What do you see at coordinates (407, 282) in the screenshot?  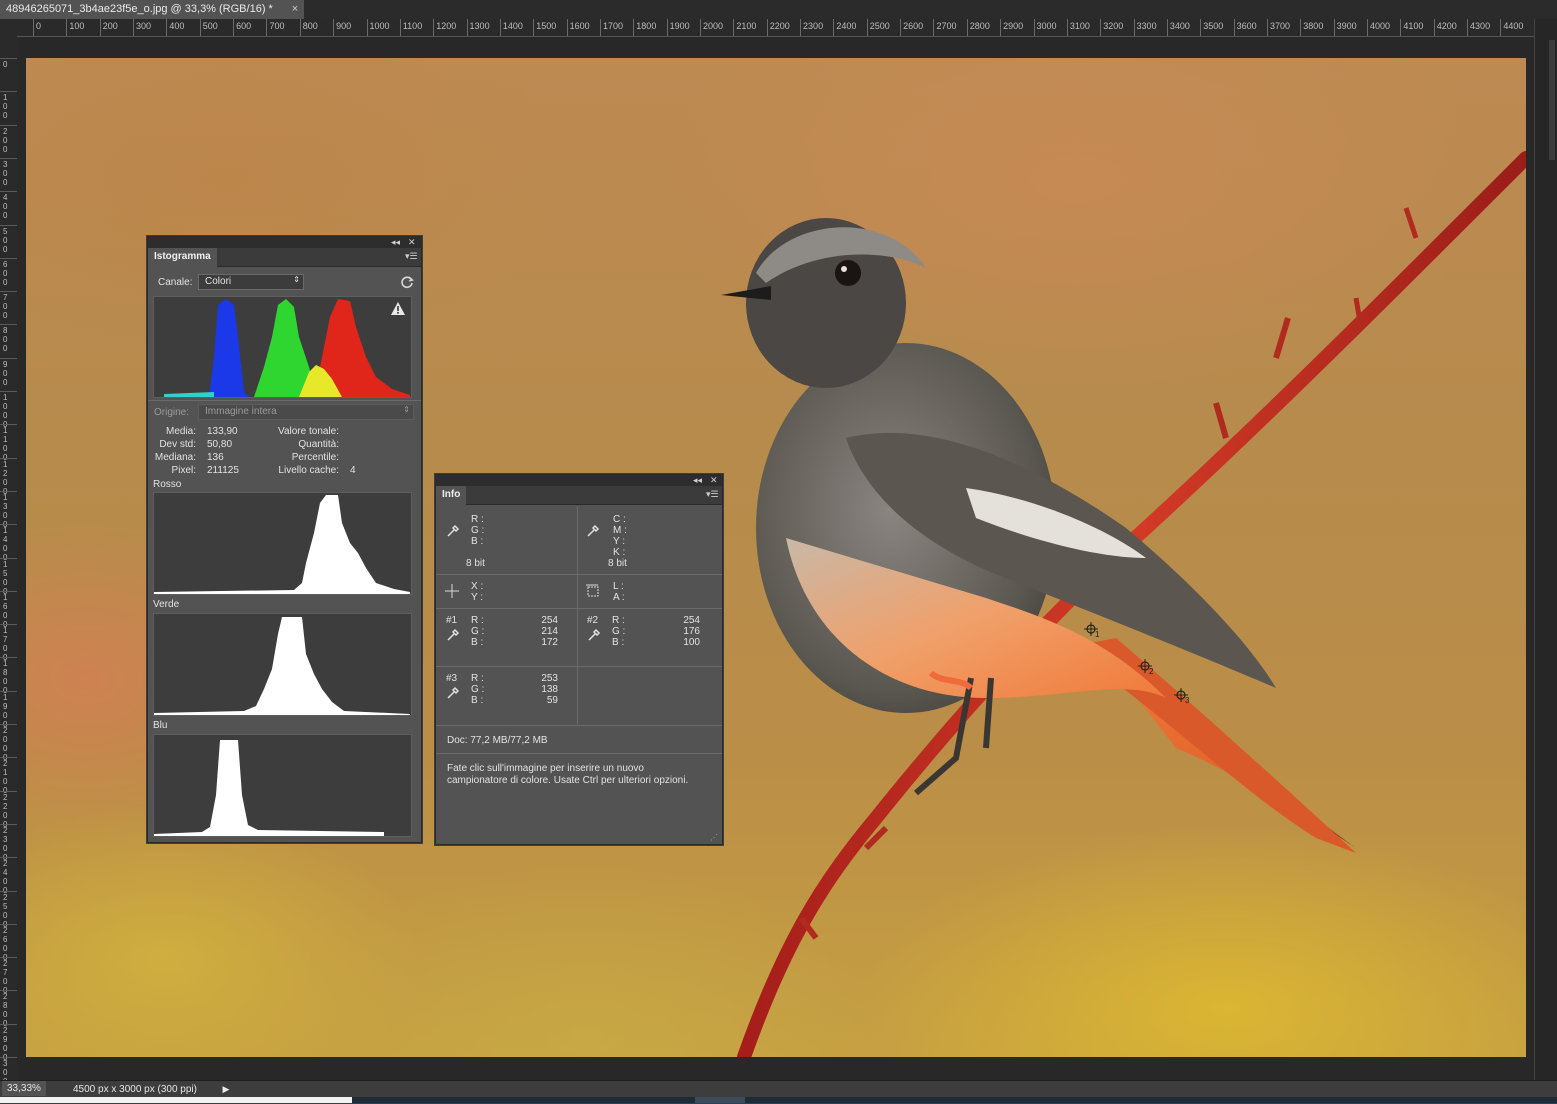 I see `refresh-icon` at bounding box center [407, 282].